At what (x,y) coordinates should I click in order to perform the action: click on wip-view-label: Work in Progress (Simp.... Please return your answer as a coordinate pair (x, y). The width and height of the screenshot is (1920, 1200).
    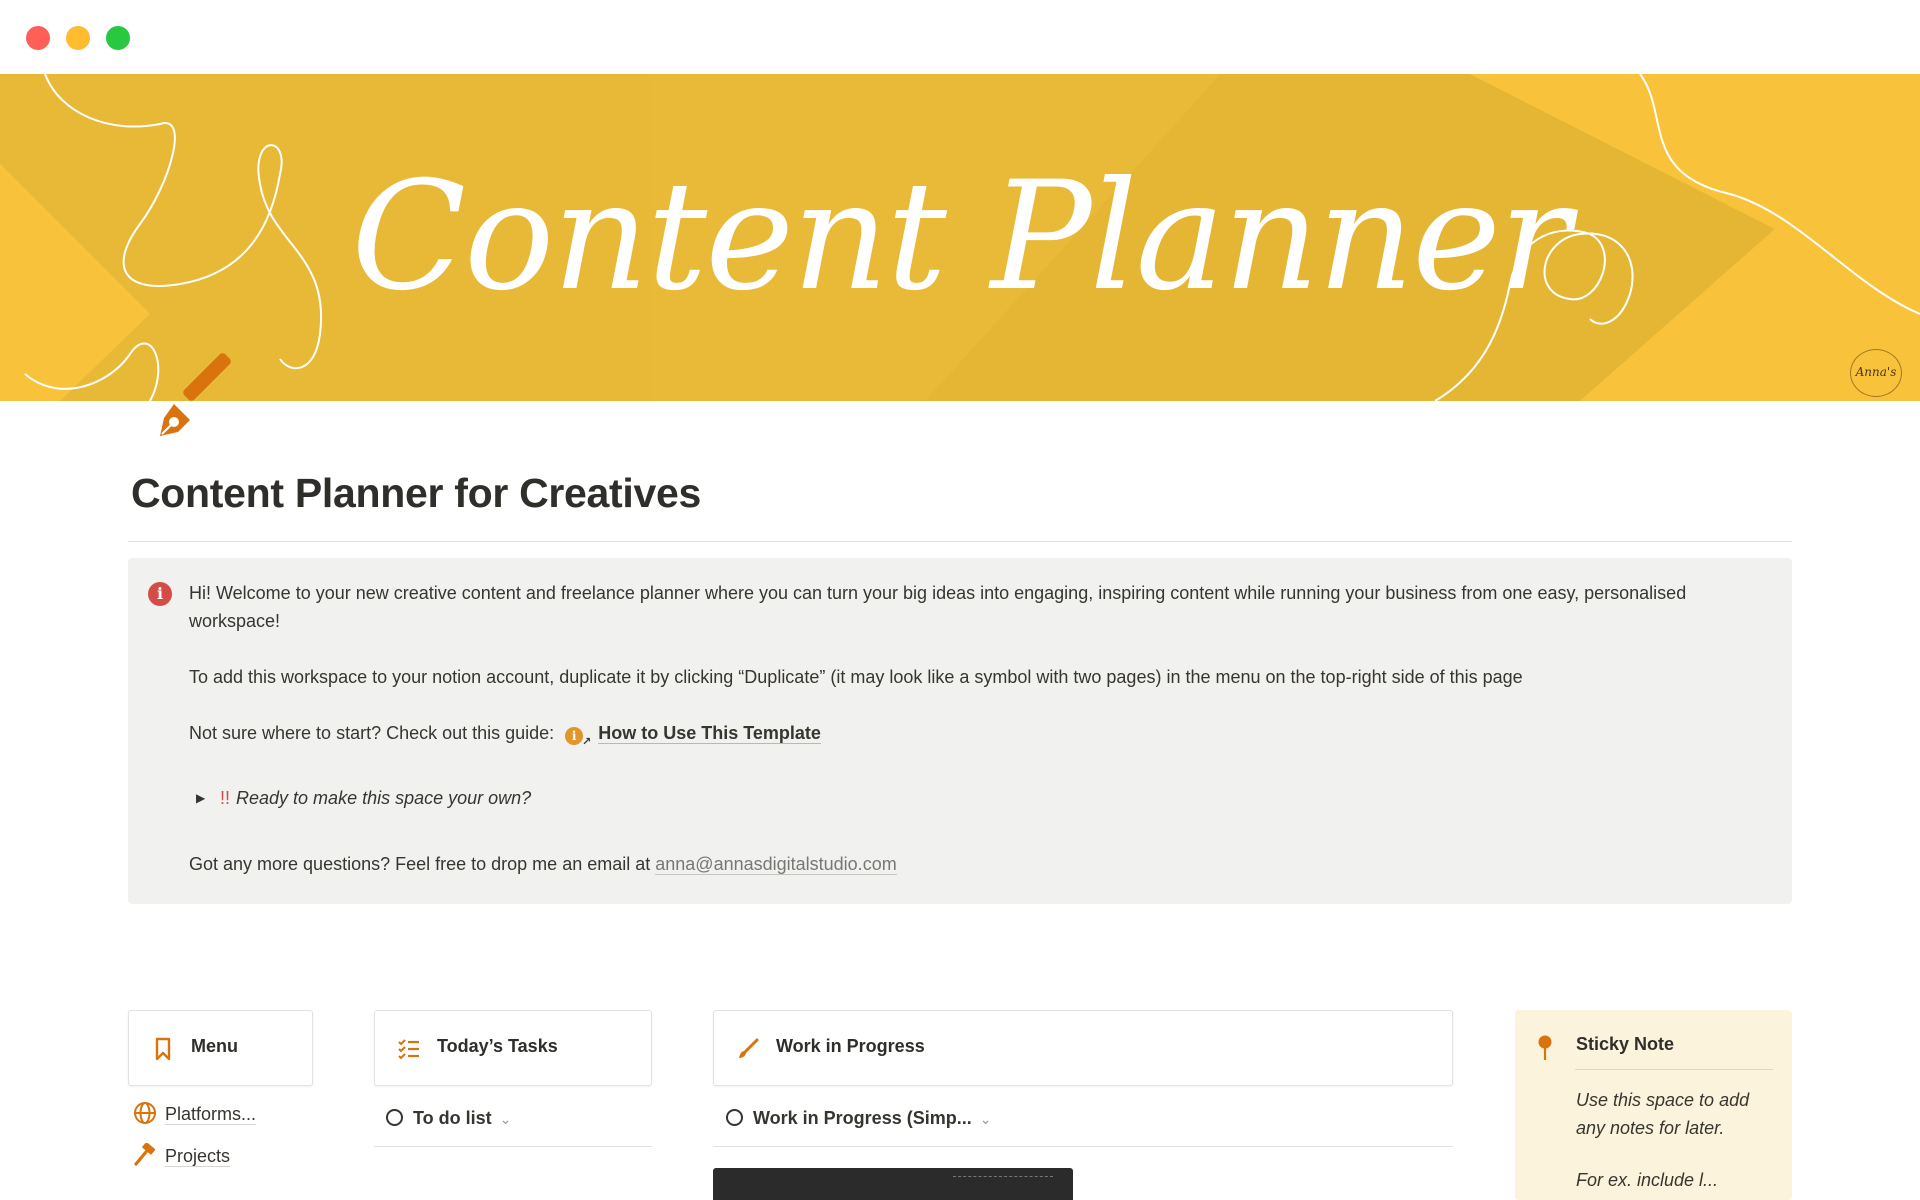
    Looking at the image, I should click on (862, 1118).